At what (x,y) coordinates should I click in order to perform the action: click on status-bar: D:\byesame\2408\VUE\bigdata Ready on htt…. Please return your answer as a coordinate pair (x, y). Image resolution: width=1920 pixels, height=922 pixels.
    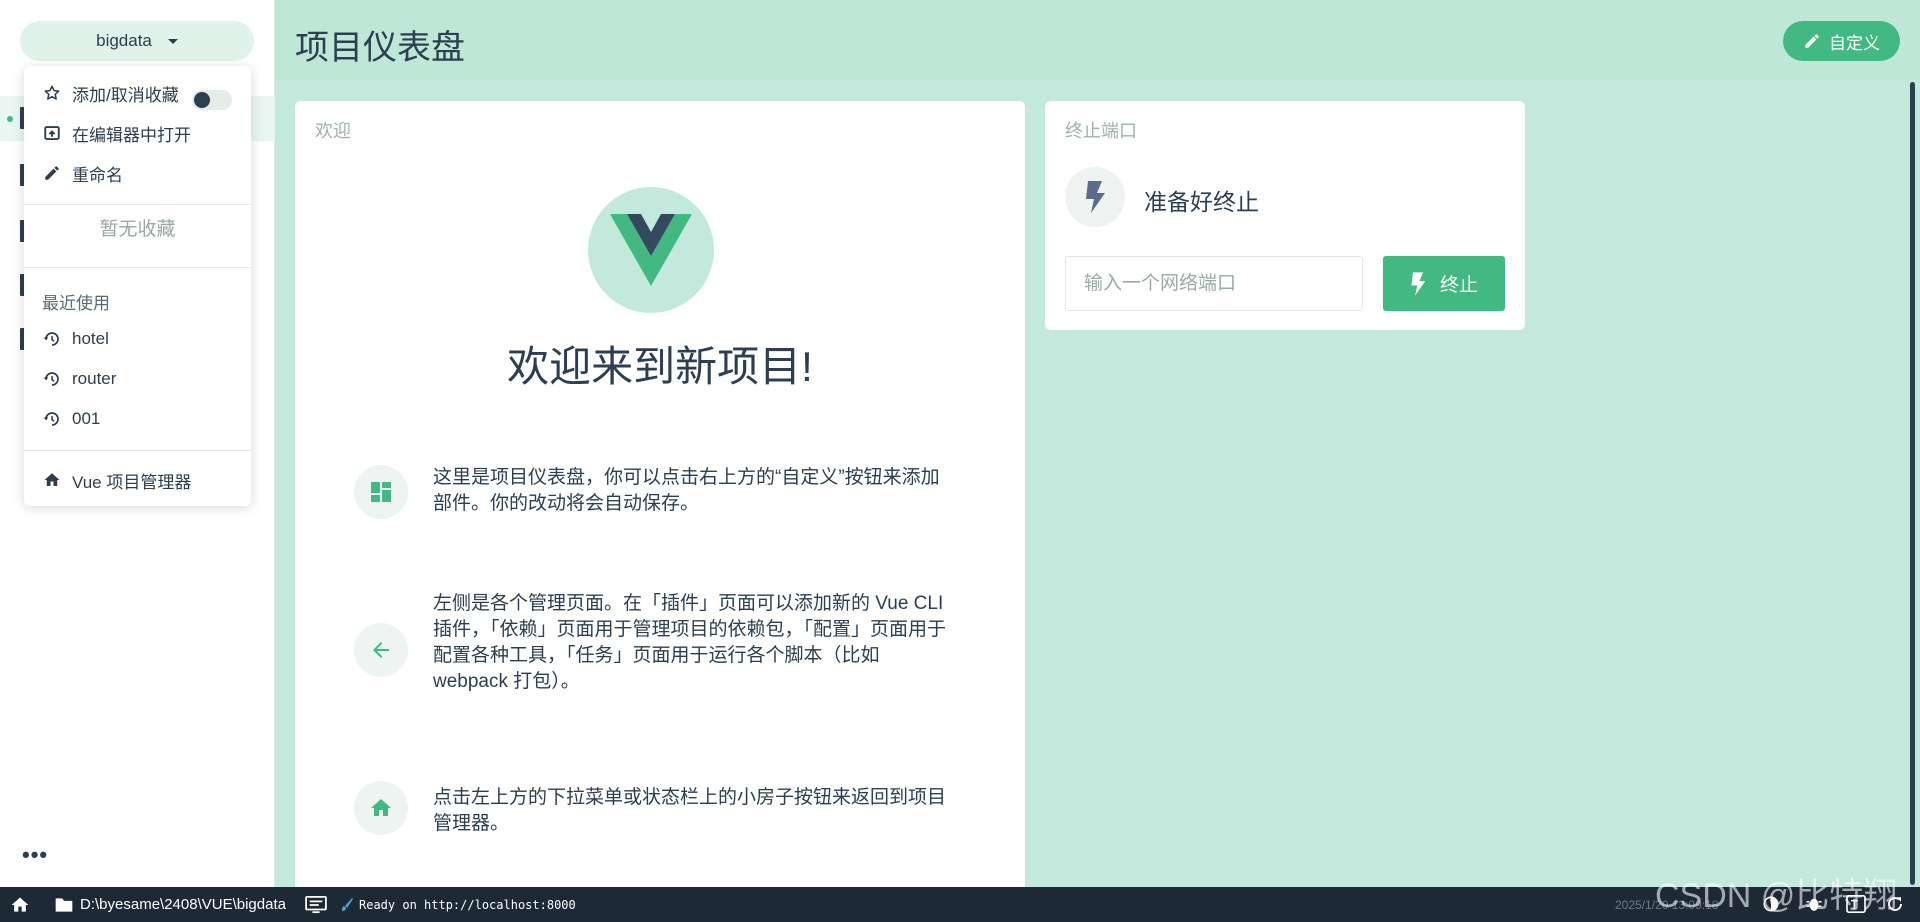
    Looking at the image, I should click on (960, 904).